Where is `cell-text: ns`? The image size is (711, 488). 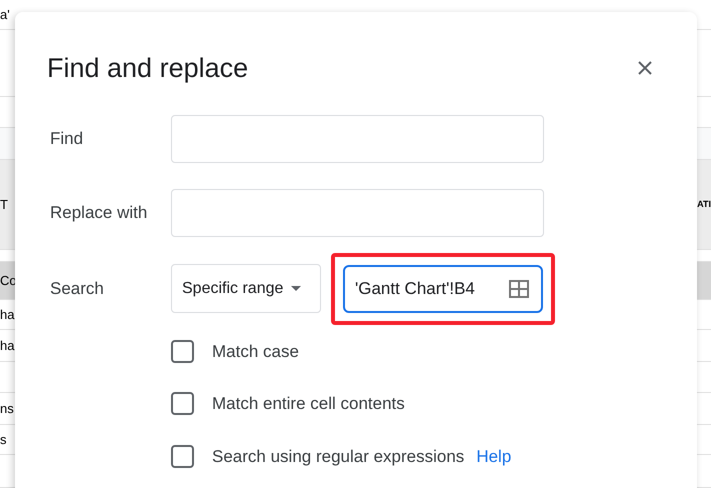
cell-text: ns is located at coordinates (7, 408).